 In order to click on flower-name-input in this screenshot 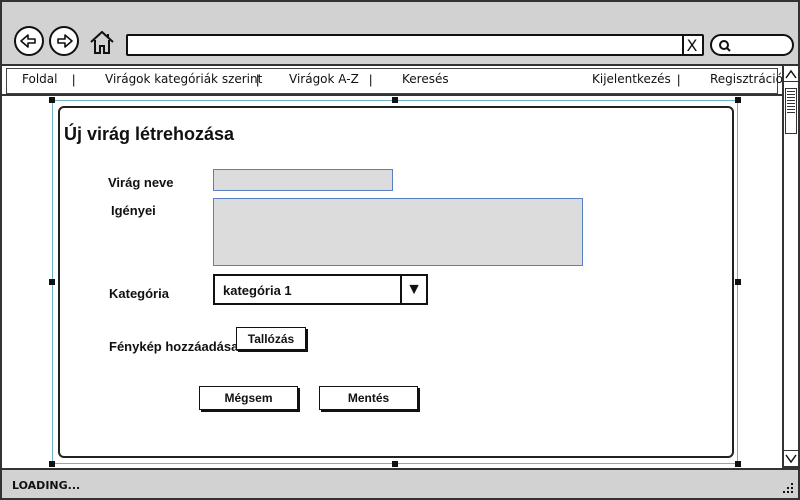, I will do `click(303, 180)`.